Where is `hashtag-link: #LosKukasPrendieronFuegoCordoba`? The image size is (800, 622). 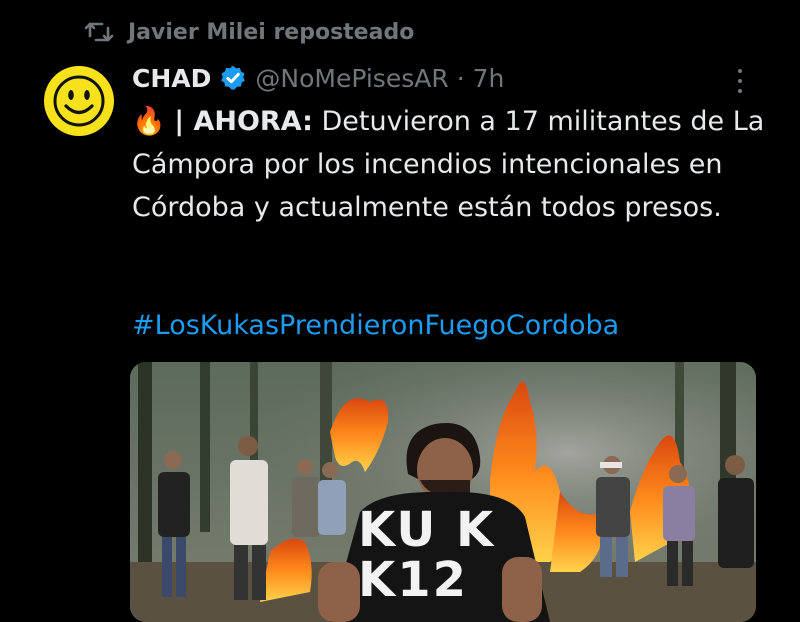
hashtag-link: #LosKukasPrendieronFuegoCordoba is located at coordinates (375, 325).